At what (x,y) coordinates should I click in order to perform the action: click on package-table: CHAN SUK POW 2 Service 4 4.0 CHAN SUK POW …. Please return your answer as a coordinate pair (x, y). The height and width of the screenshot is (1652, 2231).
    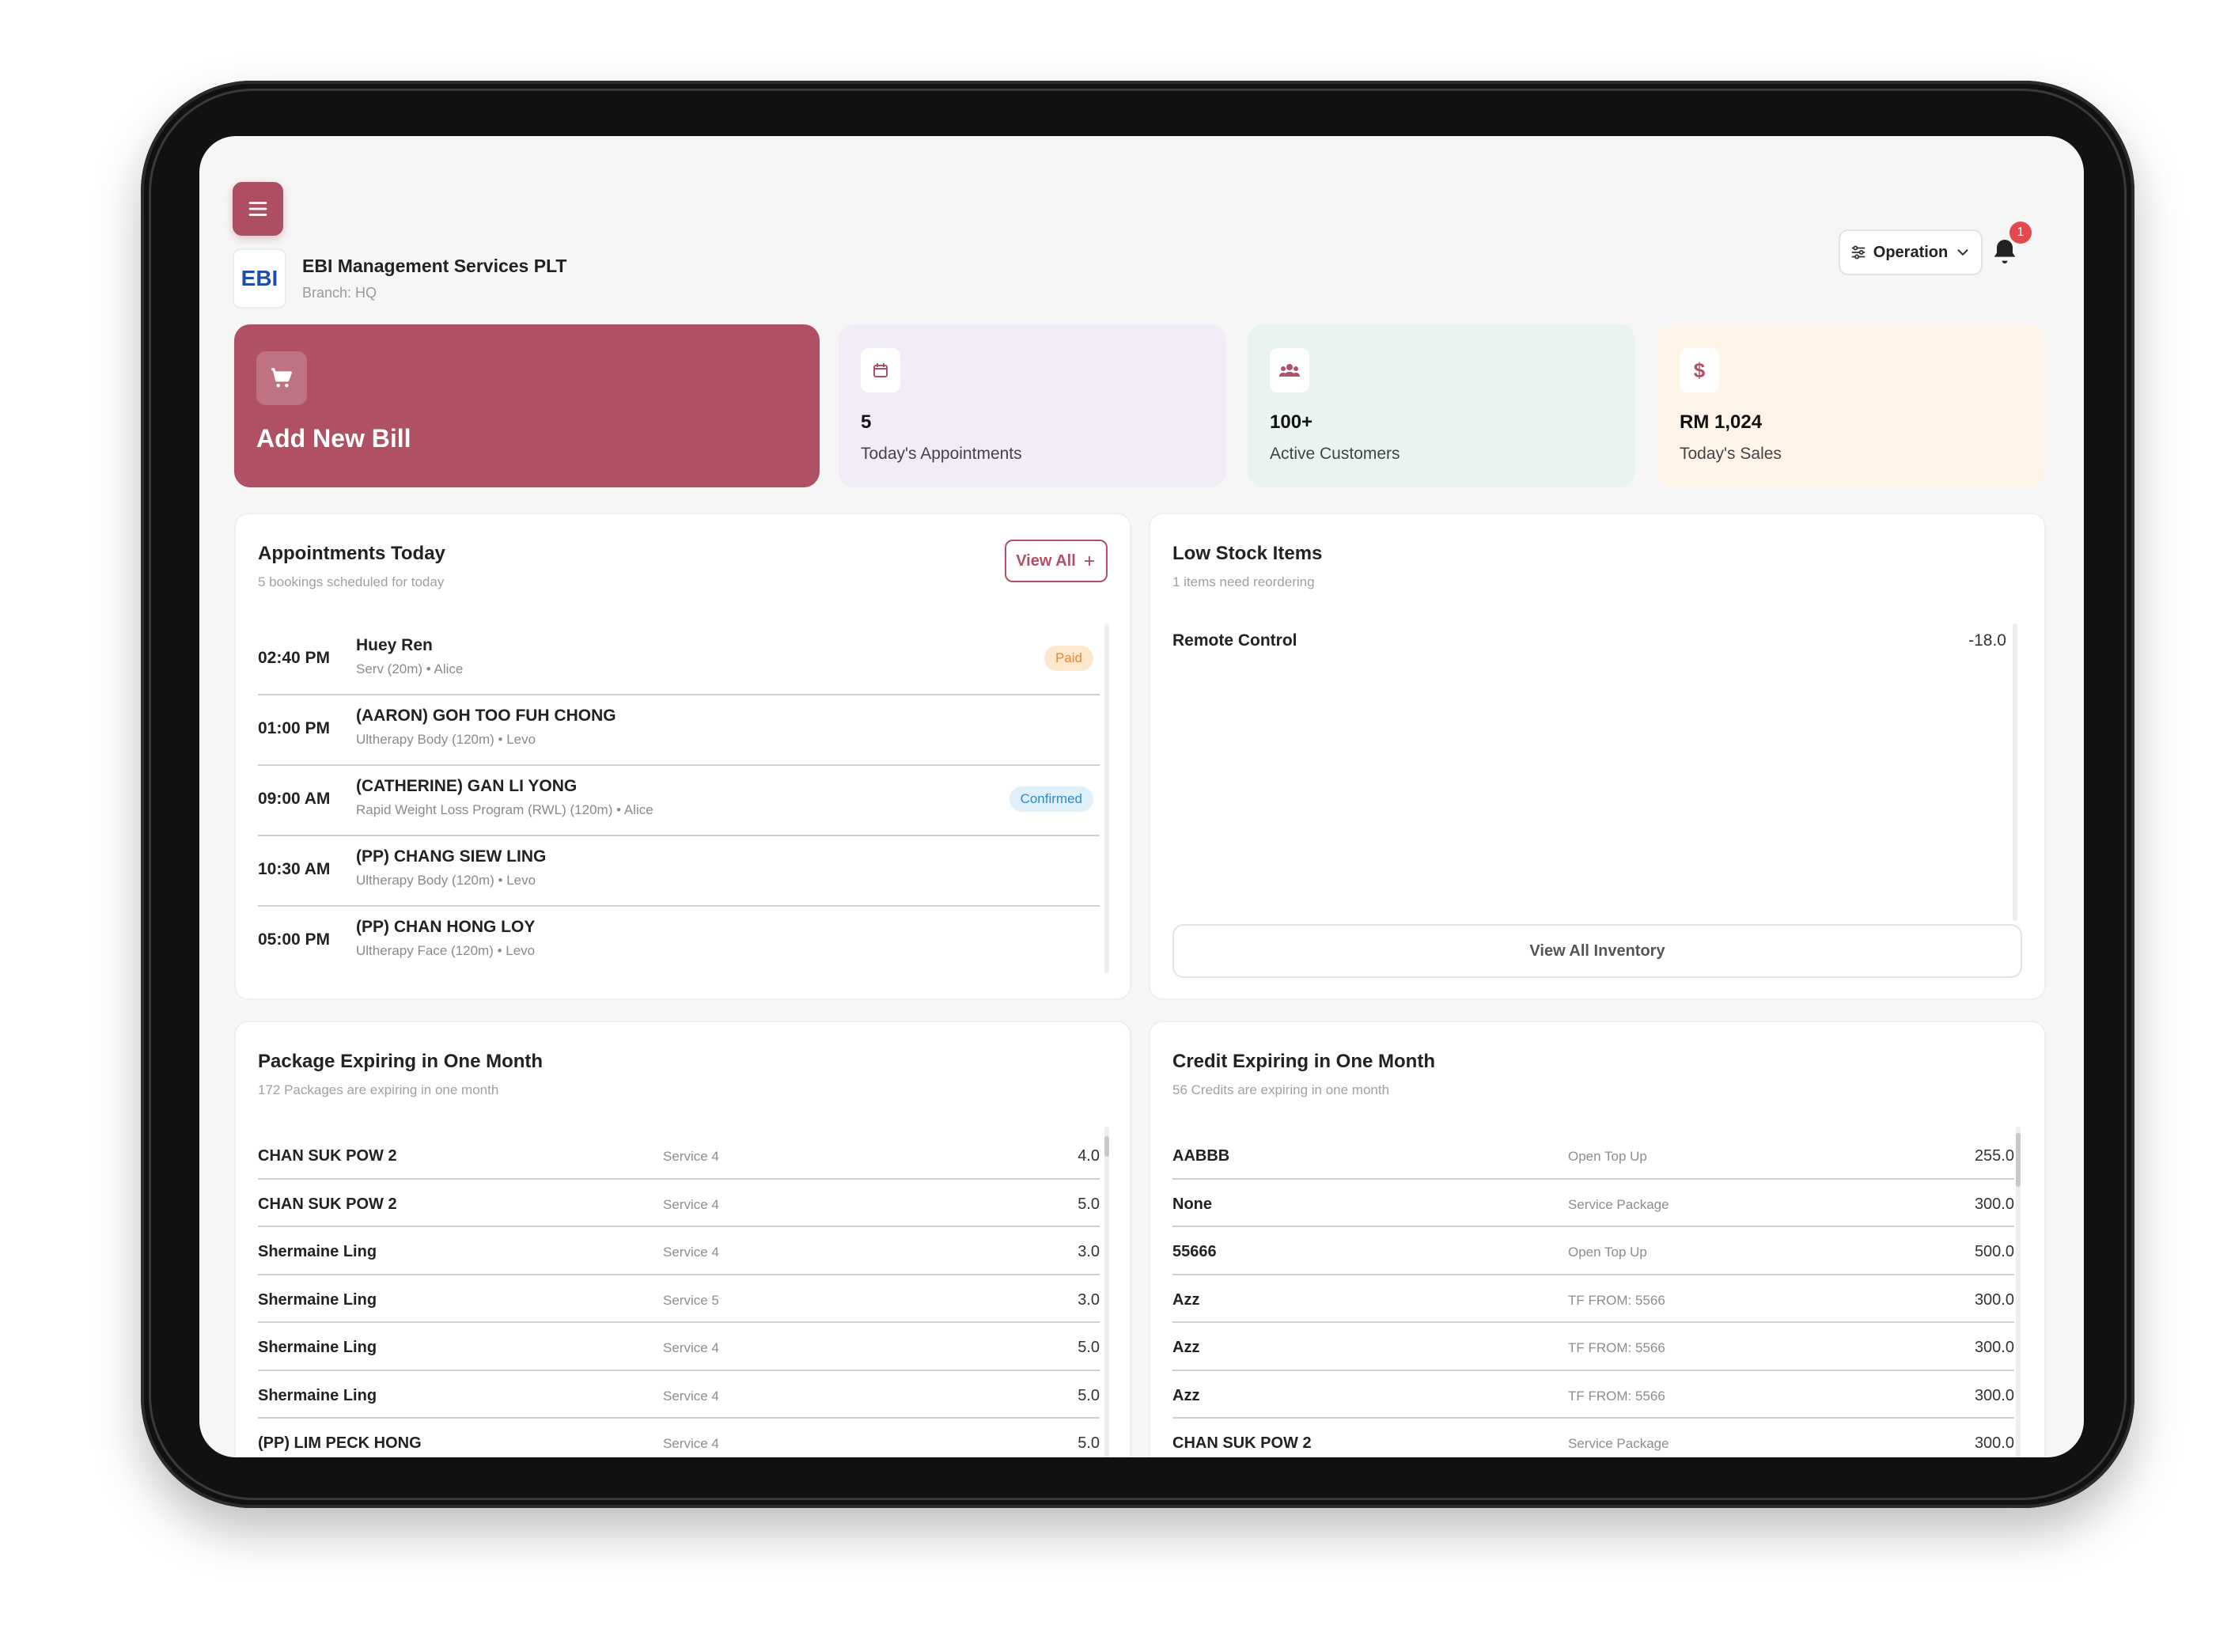
    Looking at the image, I should click on (679, 1294).